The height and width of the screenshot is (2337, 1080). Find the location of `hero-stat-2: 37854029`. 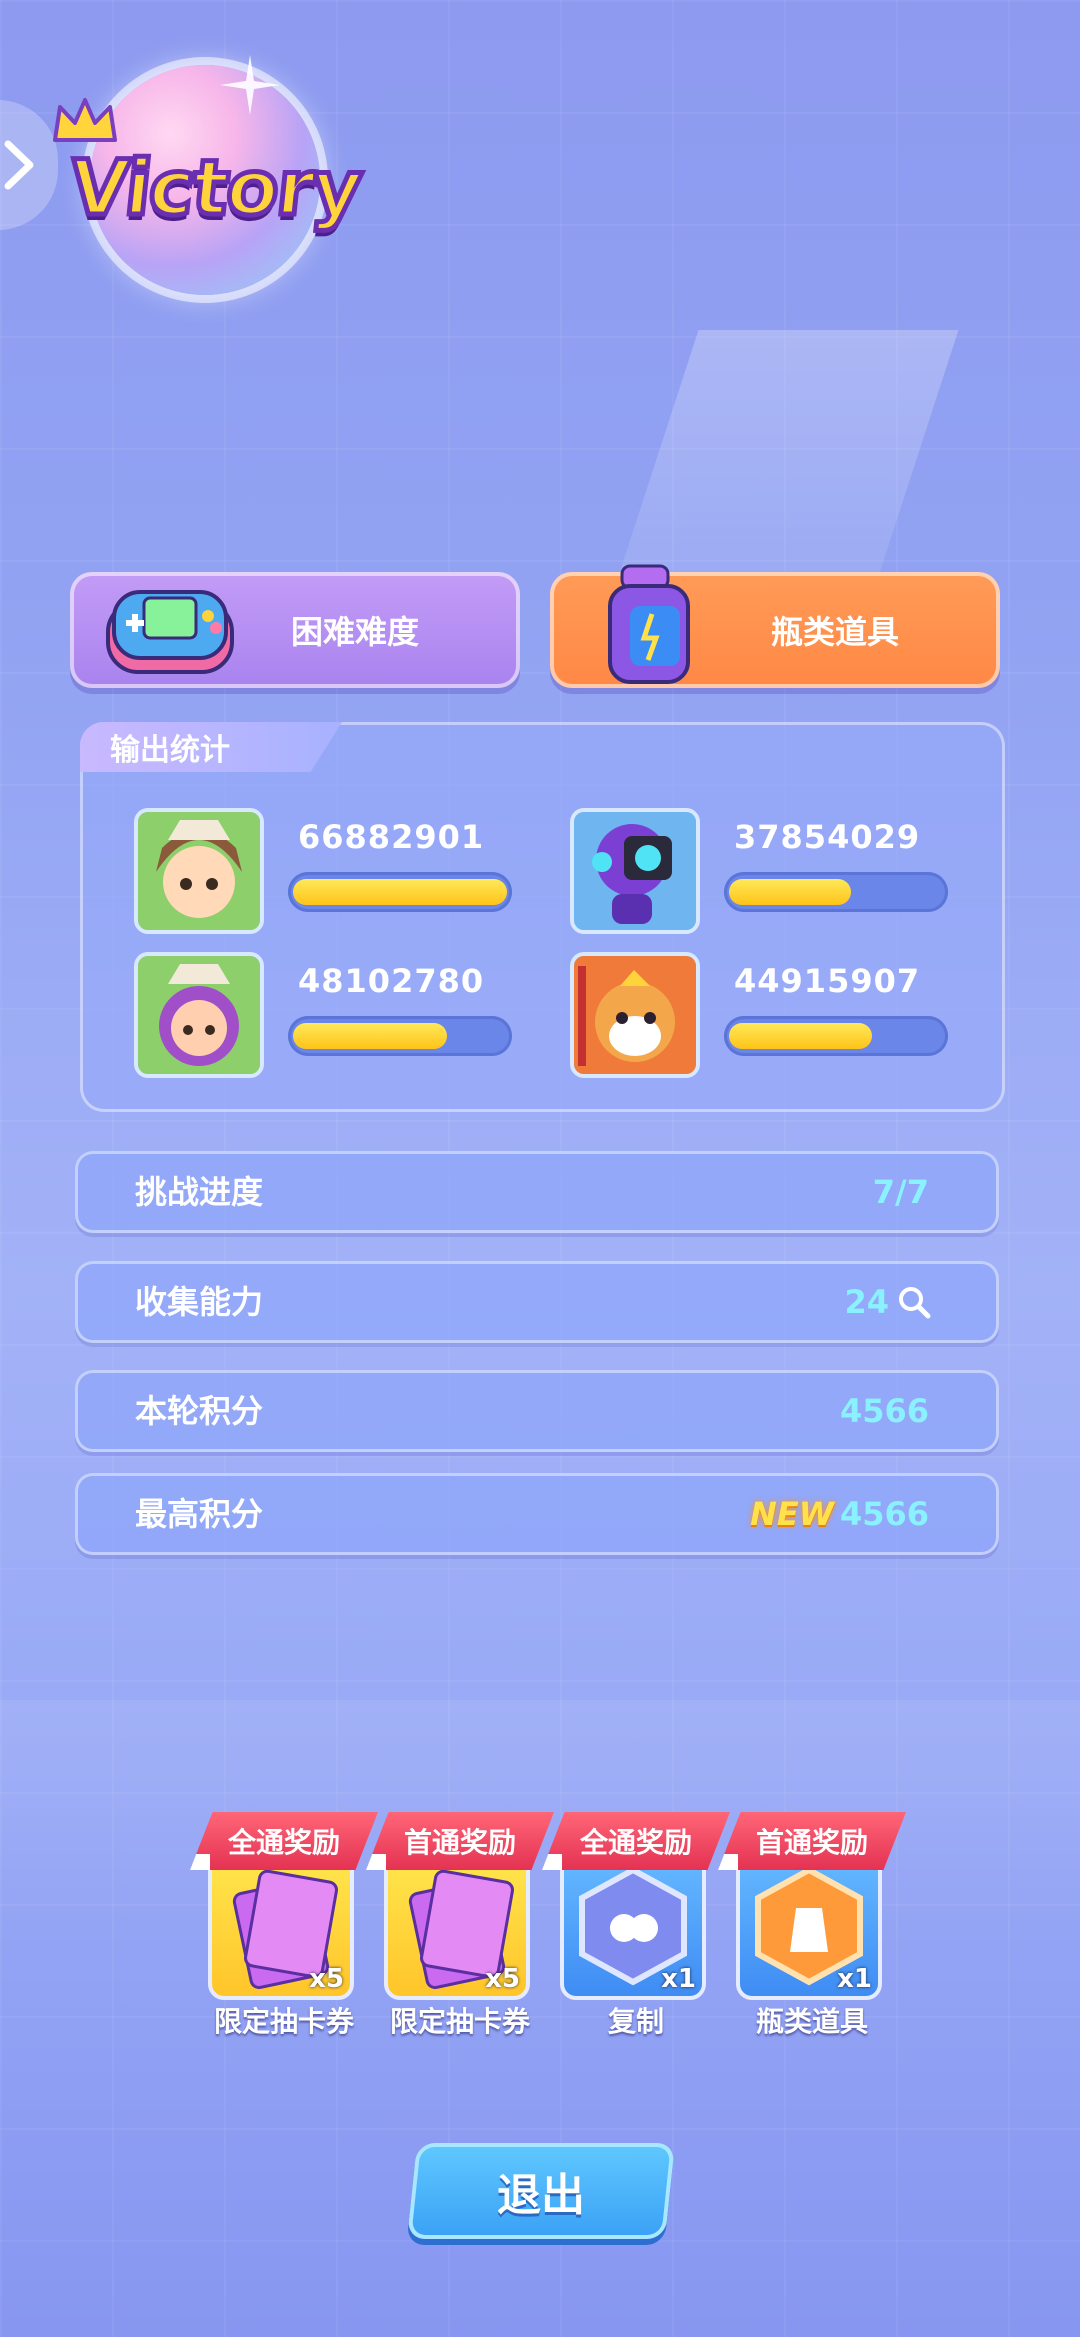

hero-stat-2: 37854029 is located at coordinates (790, 873).